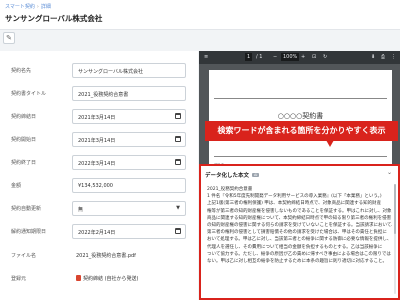 The width and height of the screenshot is (400, 300). Describe the element at coordinates (395, 239) in the screenshot. I see `scrollbar` at that location.